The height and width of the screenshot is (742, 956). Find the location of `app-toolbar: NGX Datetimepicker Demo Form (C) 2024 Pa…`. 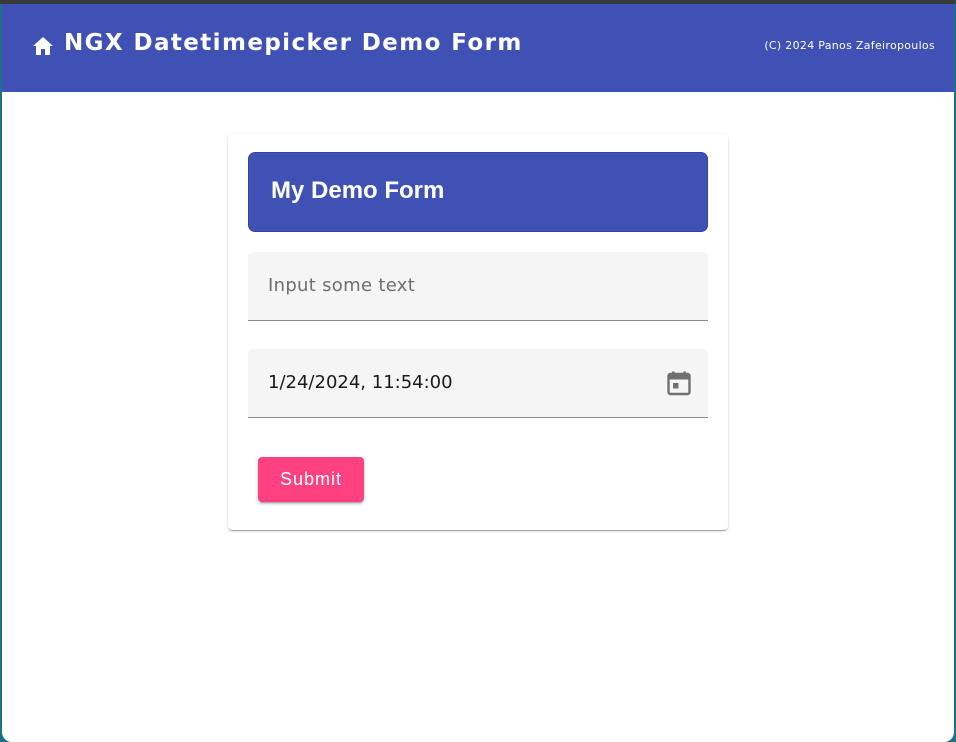

app-toolbar: NGX Datetimepicker Demo Form (C) 2024 Pa… is located at coordinates (478, 48).